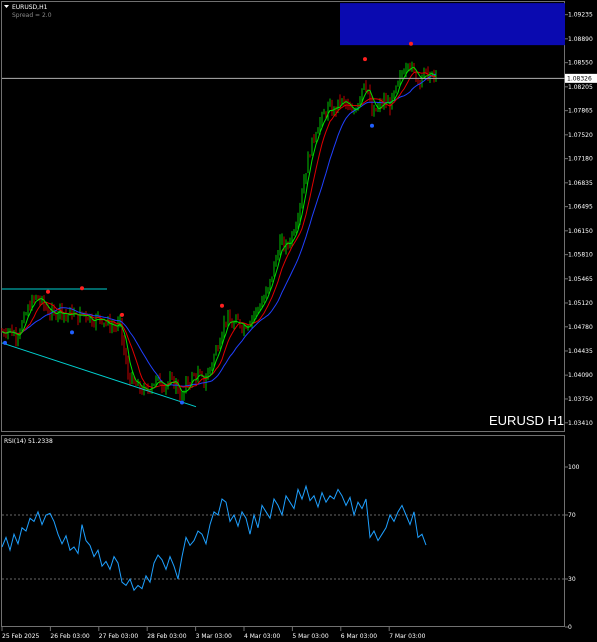  I want to click on time-tick-label: 26 Feb 03:00, so click(70, 636).